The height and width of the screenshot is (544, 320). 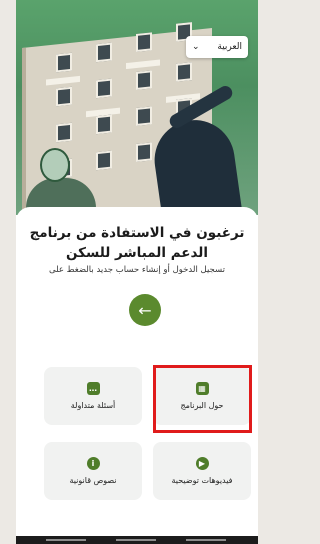 I want to click on calendar-icon: ▦, so click(x=202, y=388).